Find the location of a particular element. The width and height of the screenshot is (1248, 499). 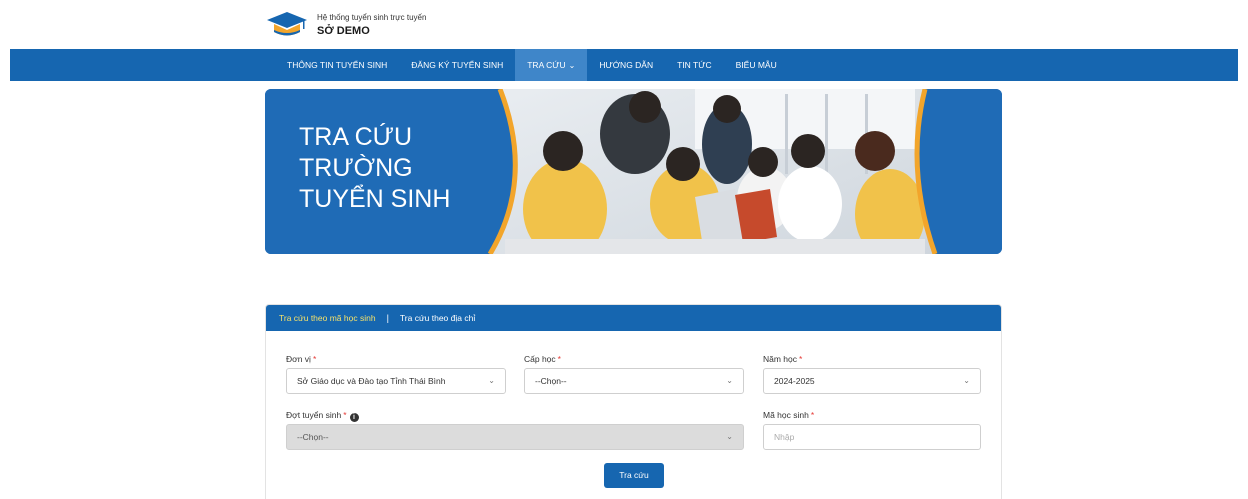

student-code-placeholder: Nhập is located at coordinates (784, 437).